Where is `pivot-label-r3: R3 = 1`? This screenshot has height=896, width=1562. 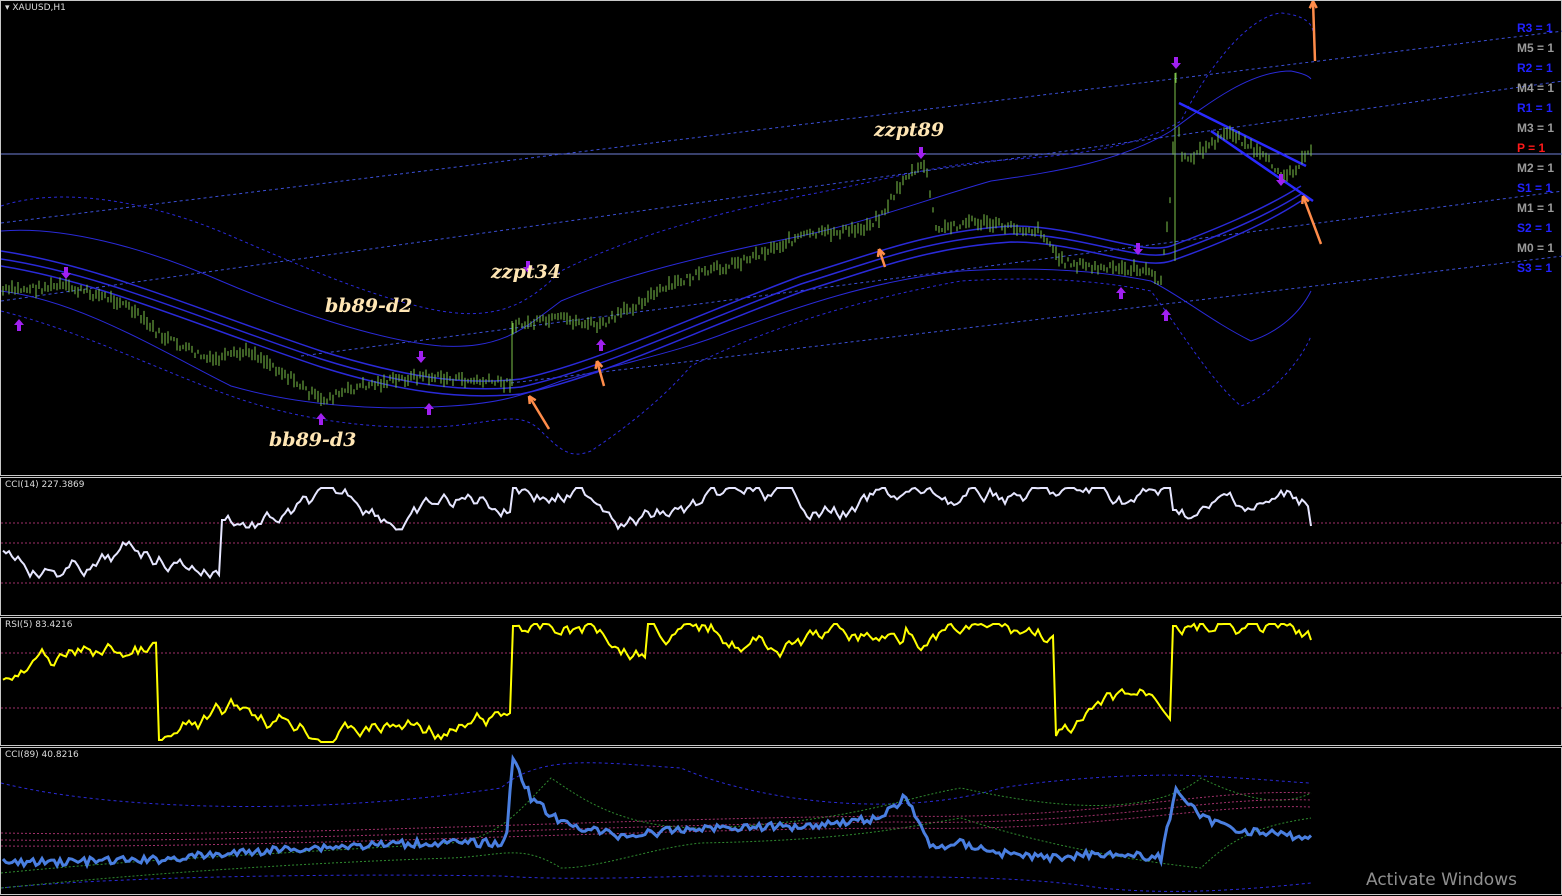 pivot-label-r3: R3 = 1 is located at coordinates (1535, 28).